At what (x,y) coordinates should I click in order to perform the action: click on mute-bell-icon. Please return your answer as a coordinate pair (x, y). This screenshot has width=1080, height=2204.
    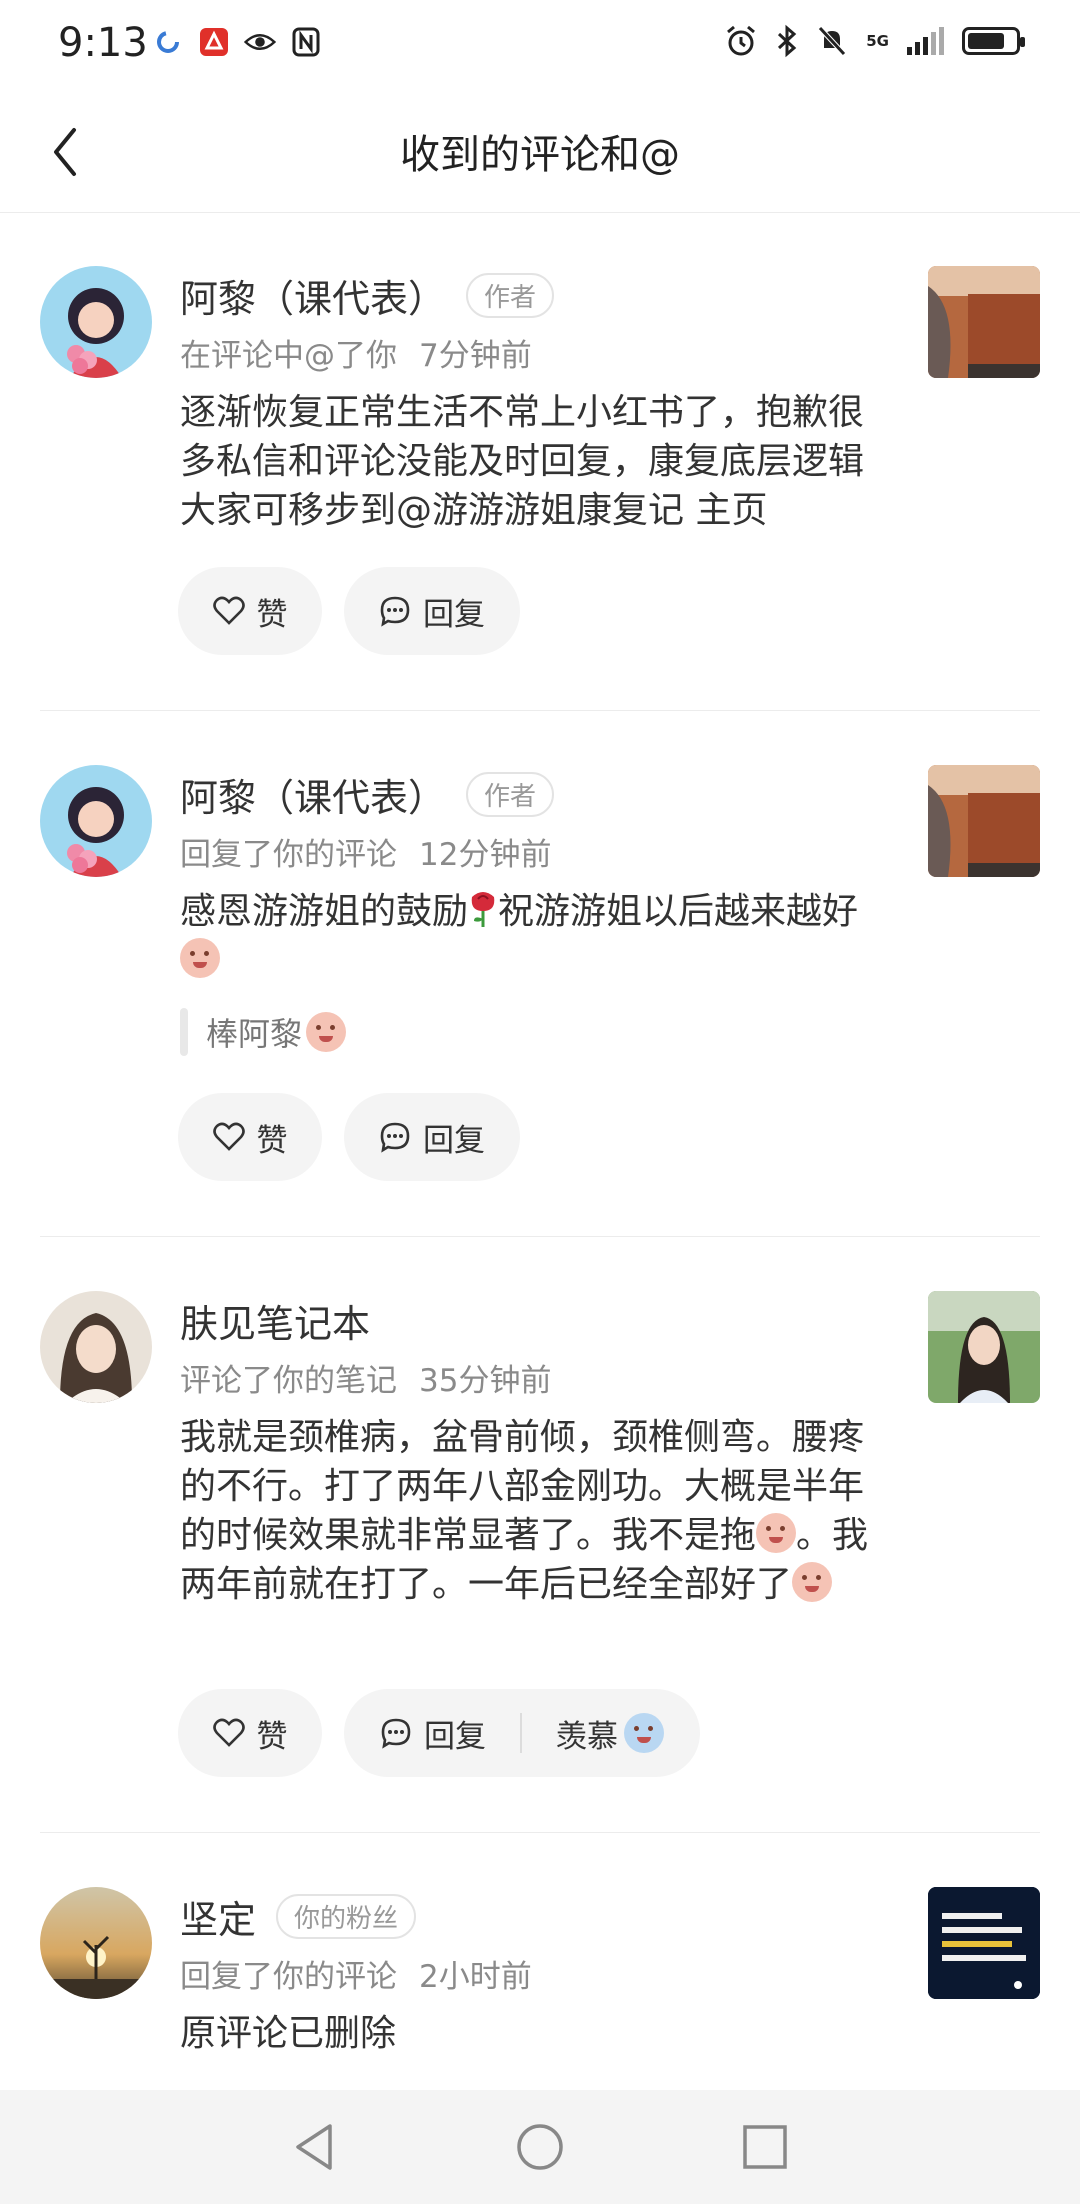
    Looking at the image, I should click on (832, 41).